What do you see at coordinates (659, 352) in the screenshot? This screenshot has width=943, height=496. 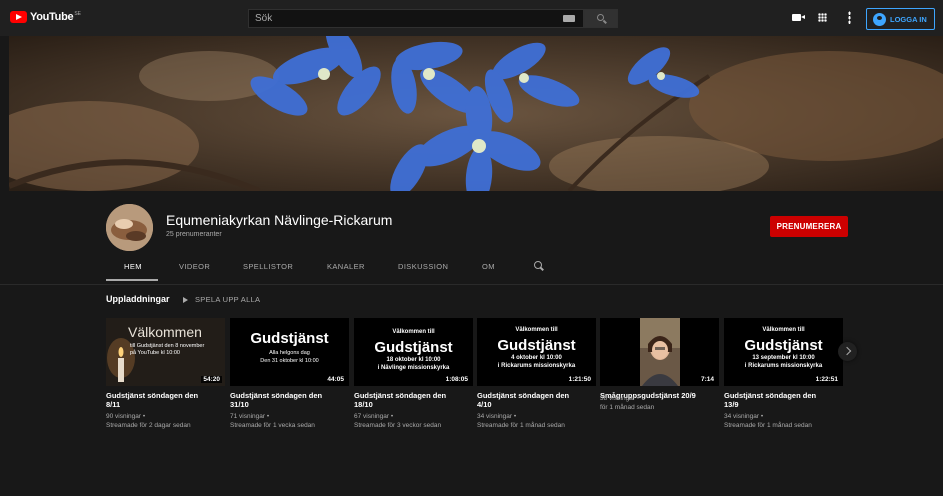 I see `video-thumbnail: 7:14` at bounding box center [659, 352].